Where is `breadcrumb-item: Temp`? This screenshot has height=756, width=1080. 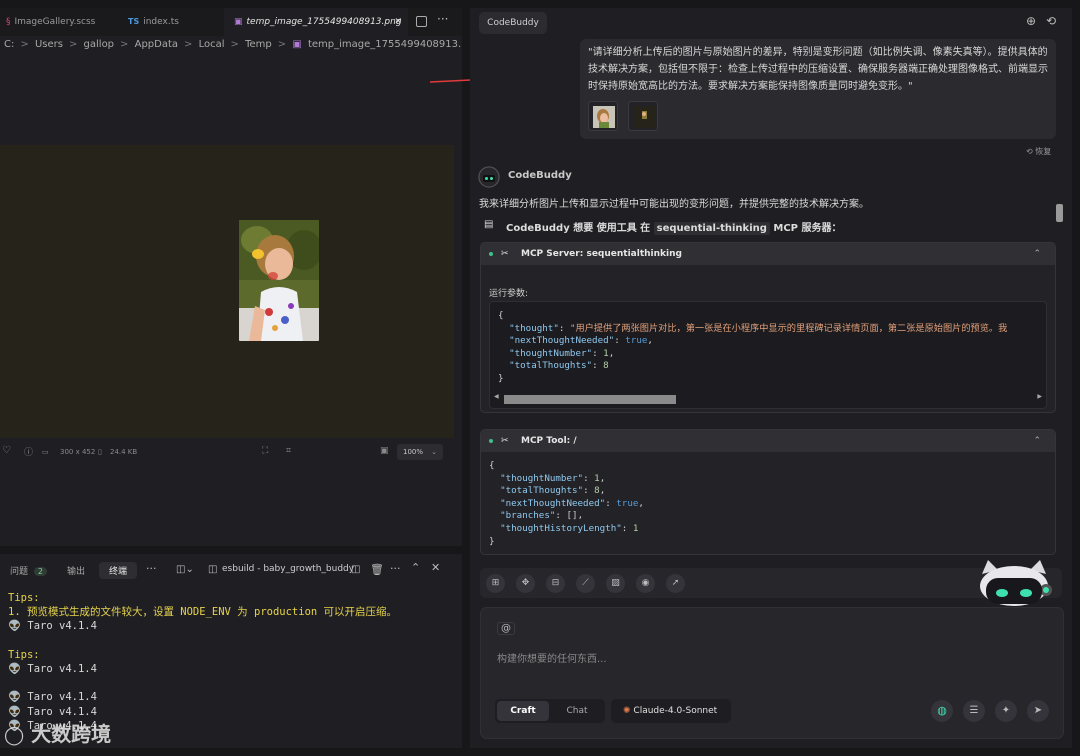 breadcrumb-item: Temp is located at coordinates (258, 44).